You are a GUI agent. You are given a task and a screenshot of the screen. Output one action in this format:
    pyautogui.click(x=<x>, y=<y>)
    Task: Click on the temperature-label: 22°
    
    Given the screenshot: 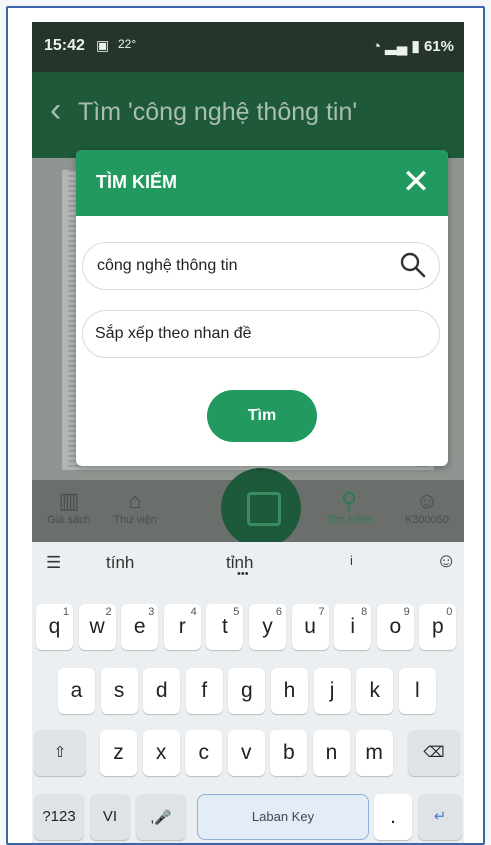 What is the action you would take?
    pyautogui.click(x=127, y=44)
    